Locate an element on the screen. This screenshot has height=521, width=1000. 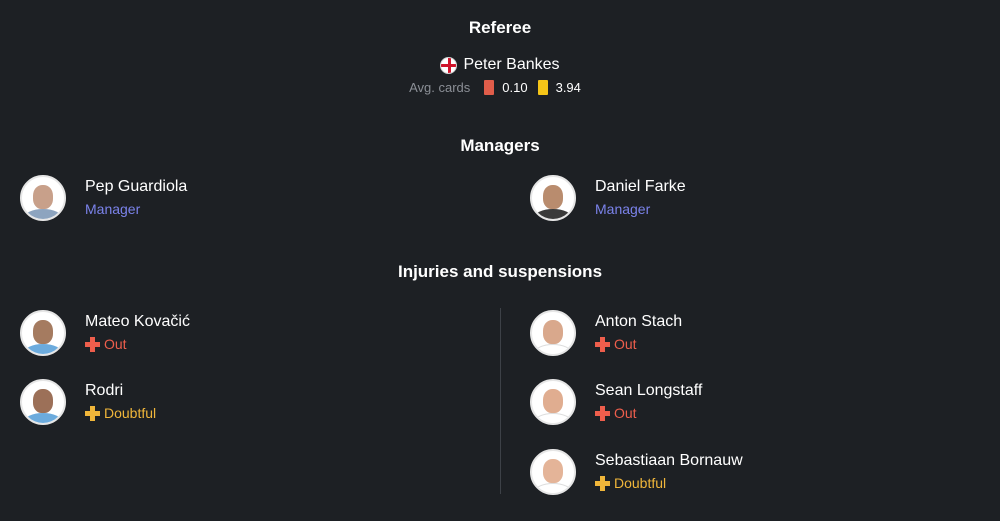
injury-home-1: Rodri Doubtful is located at coordinates (88, 402).